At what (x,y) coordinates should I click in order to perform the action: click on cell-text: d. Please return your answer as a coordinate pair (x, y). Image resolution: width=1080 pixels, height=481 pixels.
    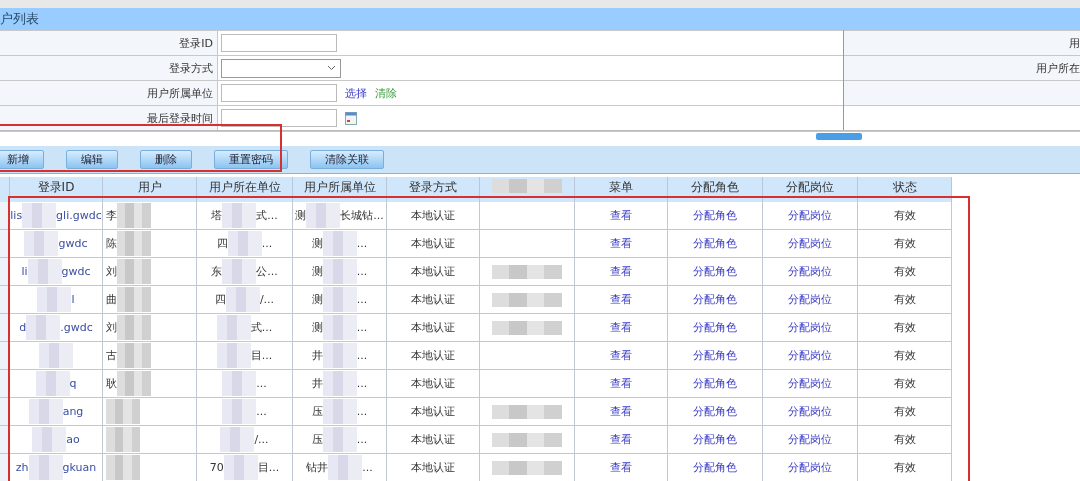
    Looking at the image, I should click on (23, 327).